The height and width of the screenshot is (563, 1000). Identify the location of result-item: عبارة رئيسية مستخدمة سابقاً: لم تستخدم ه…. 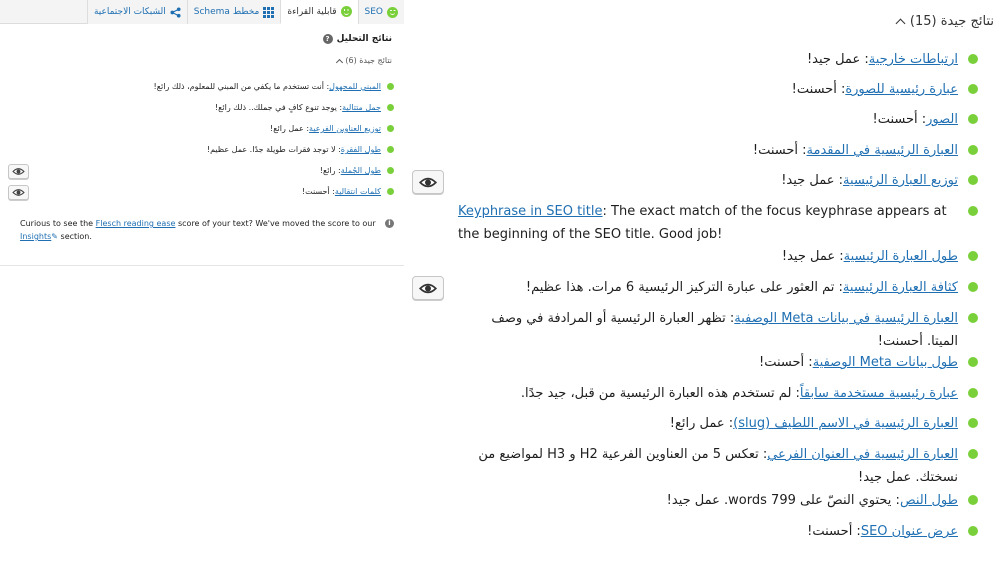
(718, 393).